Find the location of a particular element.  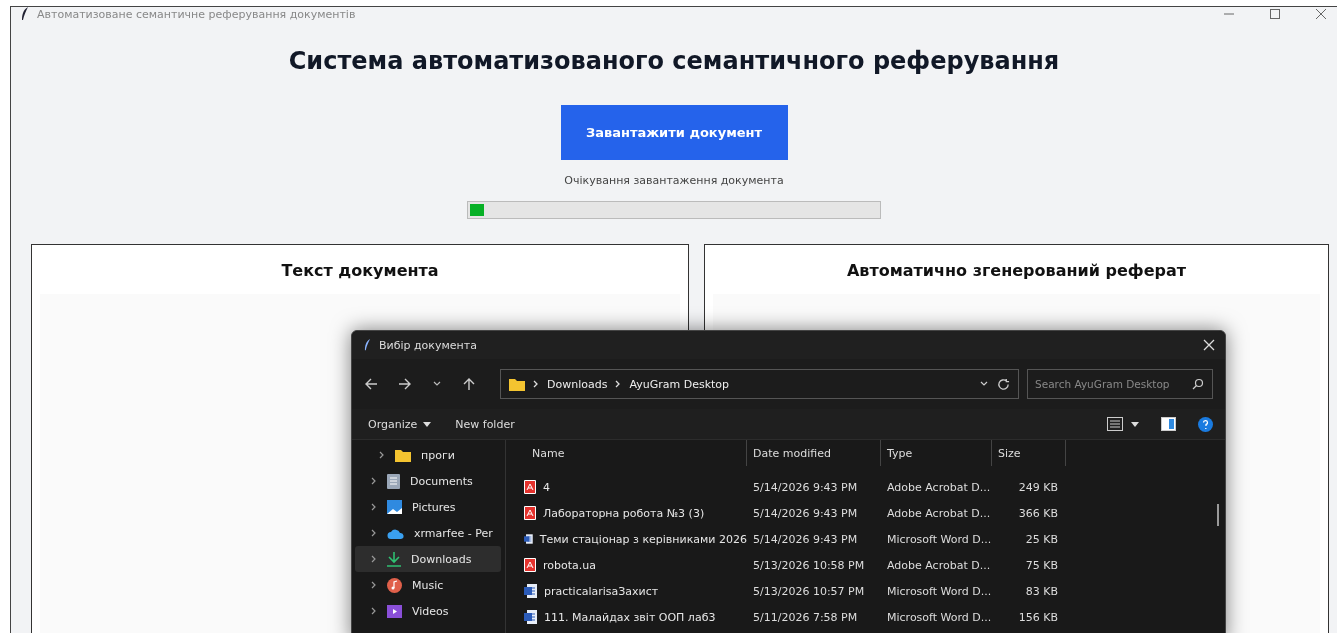

file-date: 5/13/2026 10:57 PM is located at coordinates (809, 591).